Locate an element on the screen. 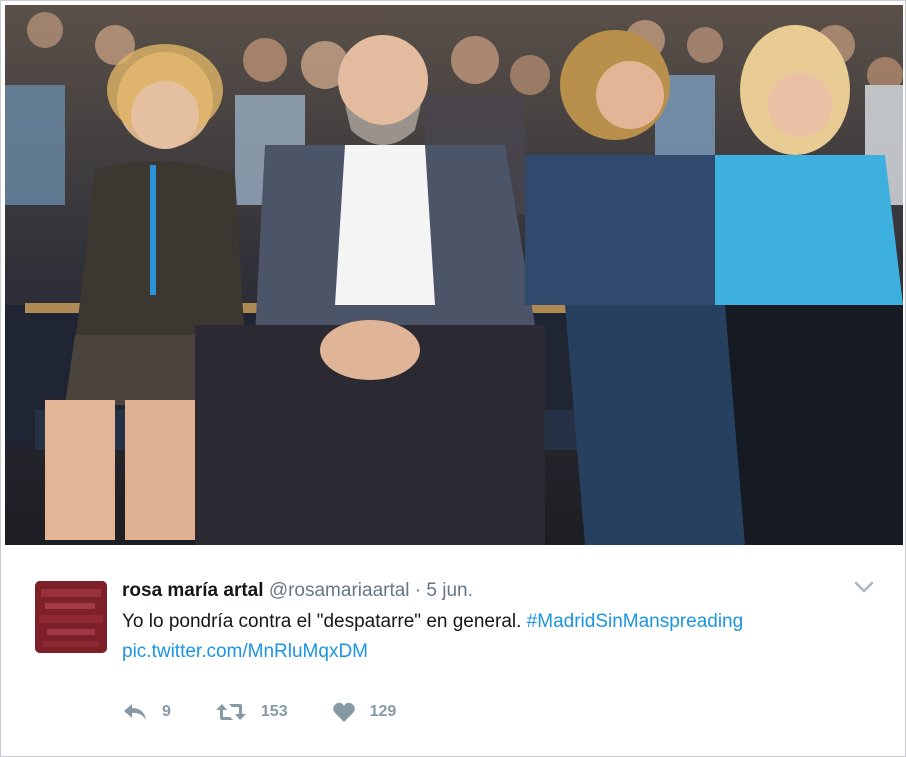 The height and width of the screenshot is (757, 906). reply-count: 9 is located at coordinates (166, 711).